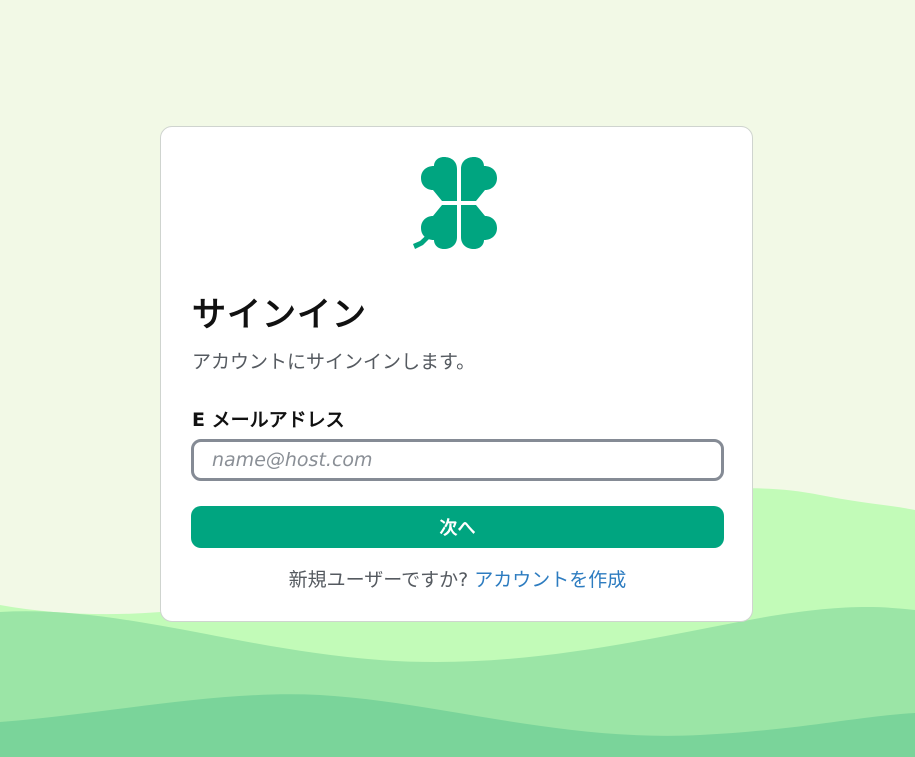  What do you see at coordinates (378, 580) in the screenshot?
I see `new-user-prompt: 新規ユーザーですか?` at bounding box center [378, 580].